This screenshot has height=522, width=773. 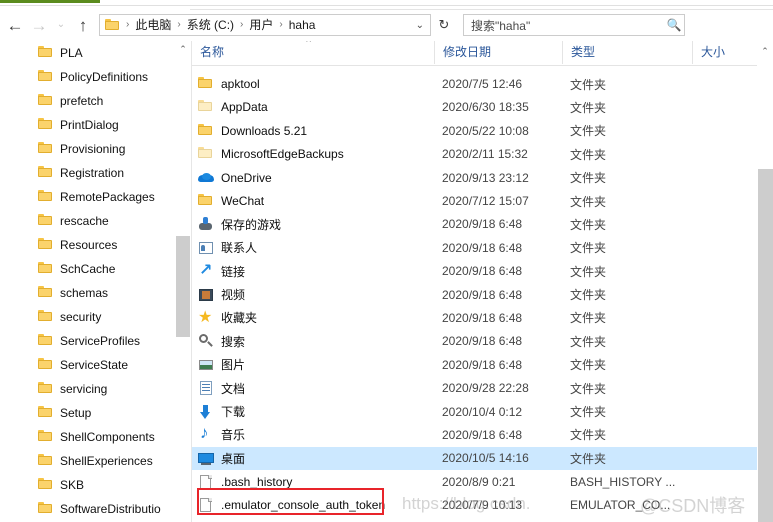 What do you see at coordinates (313, 317) in the screenshot?
I see `file-name-cell: 收藏夹` at bounding box center [313, 317].